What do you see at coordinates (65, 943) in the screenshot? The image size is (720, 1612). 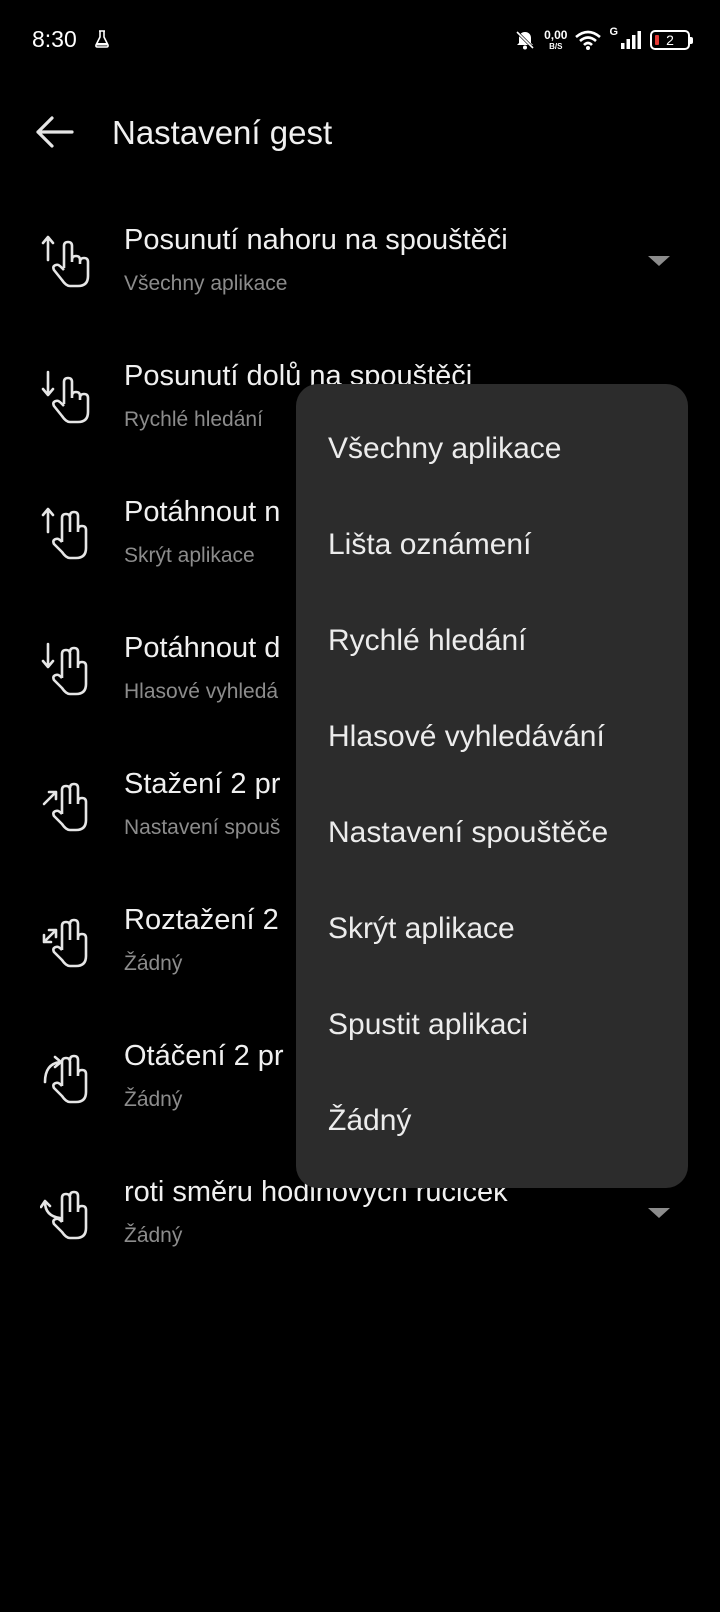 I see `pinch-out-icon` at bounding box center [65, 943].